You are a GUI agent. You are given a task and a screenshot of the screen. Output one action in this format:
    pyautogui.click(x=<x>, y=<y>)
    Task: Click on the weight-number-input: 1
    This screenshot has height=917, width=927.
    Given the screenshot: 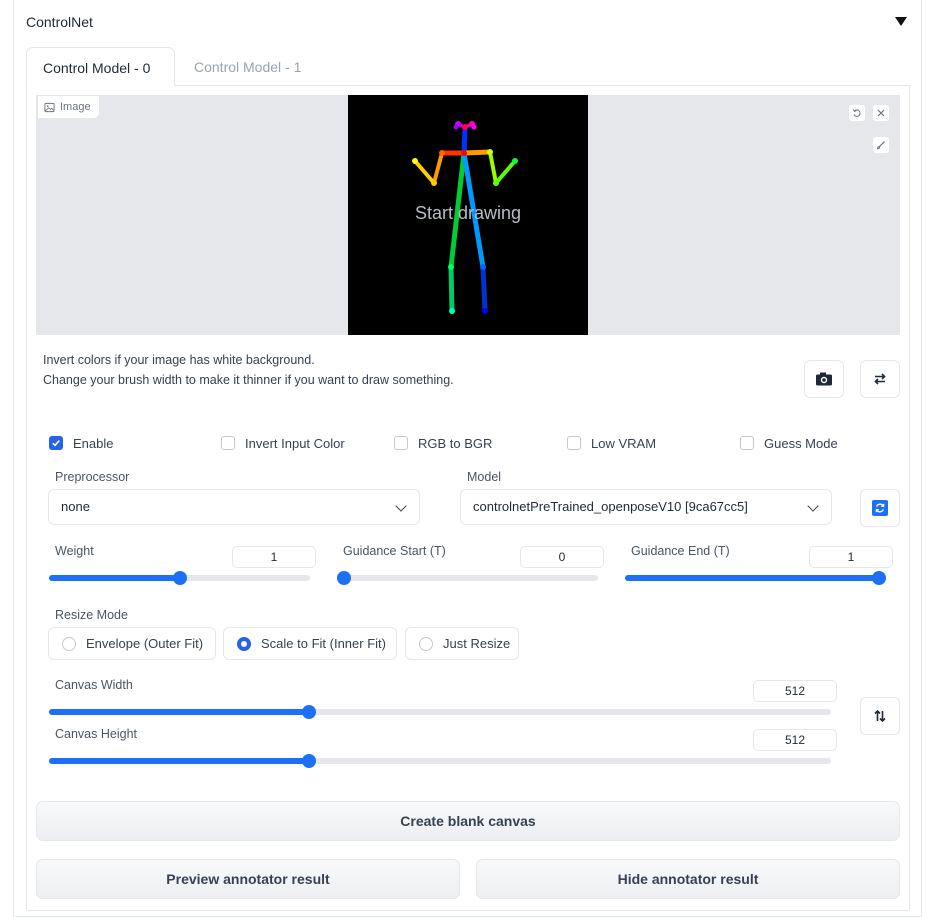 What is the action you would take?
    pyautogui.click(x=274, y=557)
    